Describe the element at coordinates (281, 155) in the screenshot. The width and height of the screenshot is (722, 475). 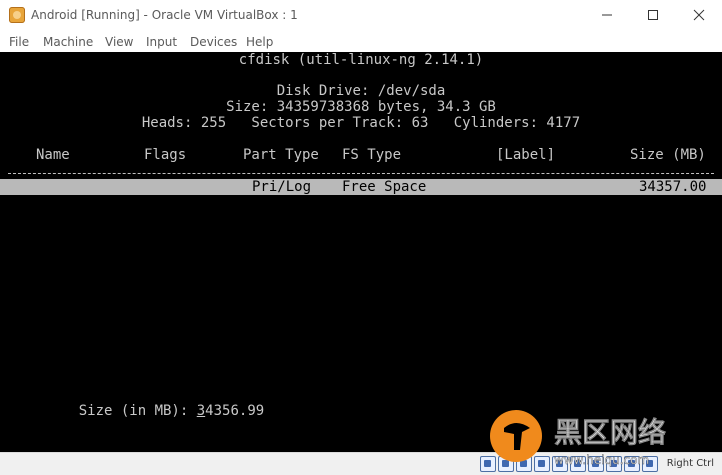
I see `col-part-type: Part Type` at that location.